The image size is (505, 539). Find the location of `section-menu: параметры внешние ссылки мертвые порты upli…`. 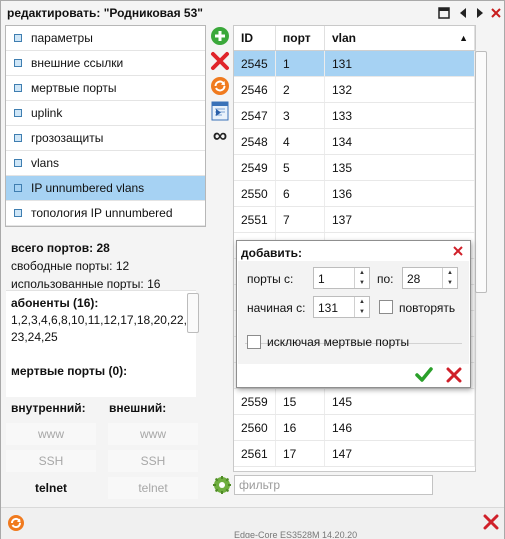

section-menu: параметры внешние ссылки мертвые порты upli… is located at coordinates (105, 126).